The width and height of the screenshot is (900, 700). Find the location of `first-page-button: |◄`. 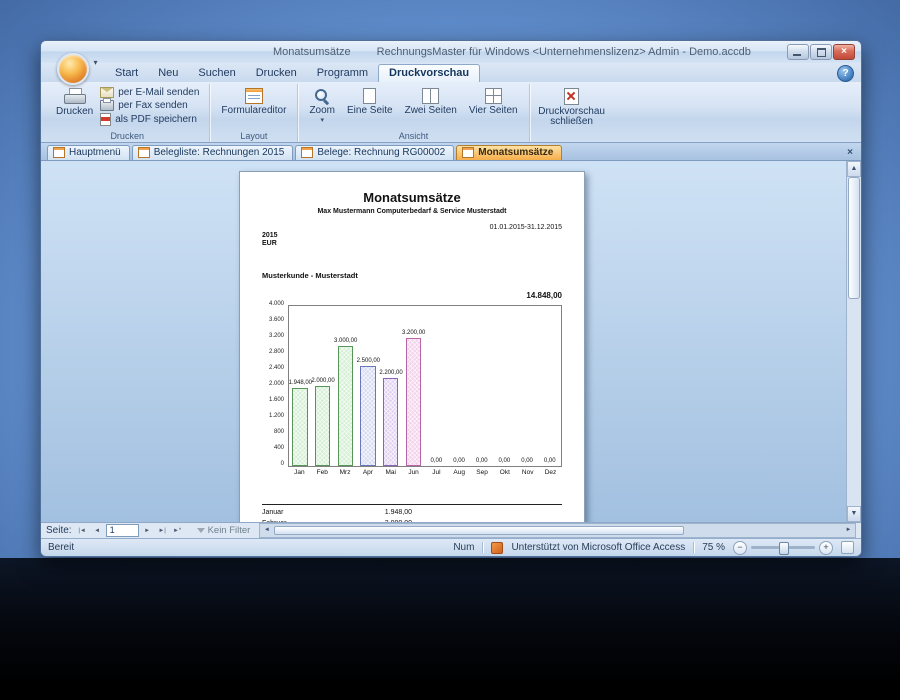

first-page-button: |◄ is located at coordinates (82, 531).